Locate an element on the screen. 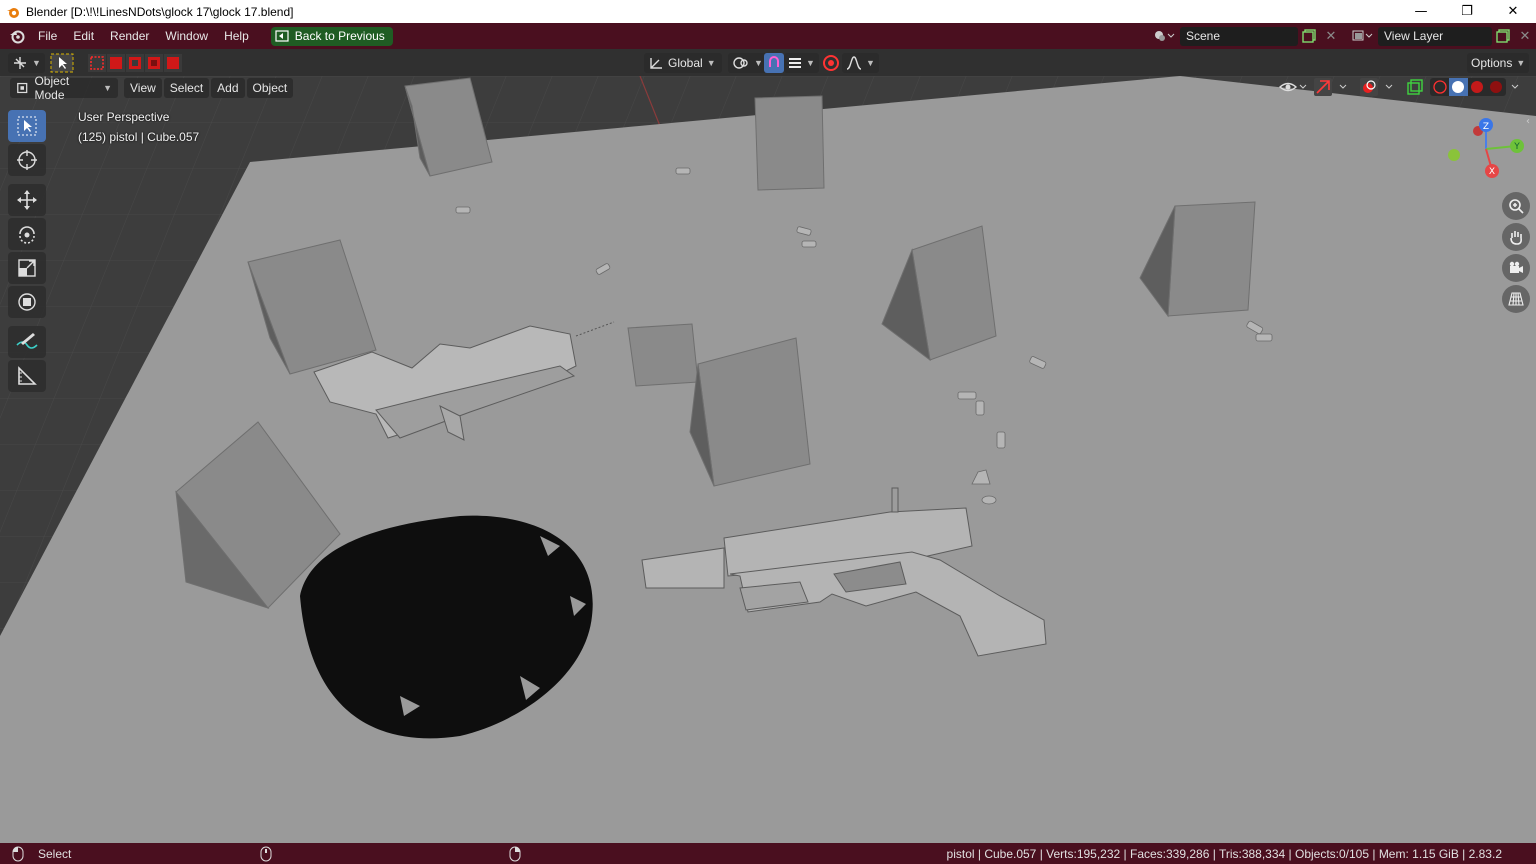  menu-help: Help is located at coordinates (236, 36).